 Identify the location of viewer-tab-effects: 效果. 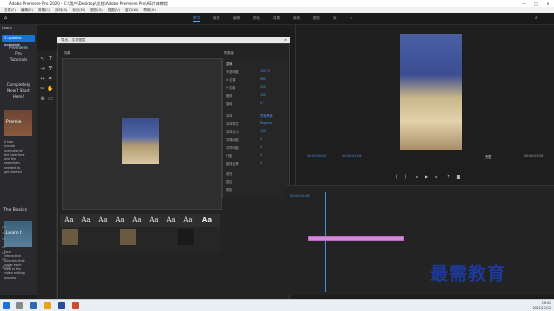
(67, 52).